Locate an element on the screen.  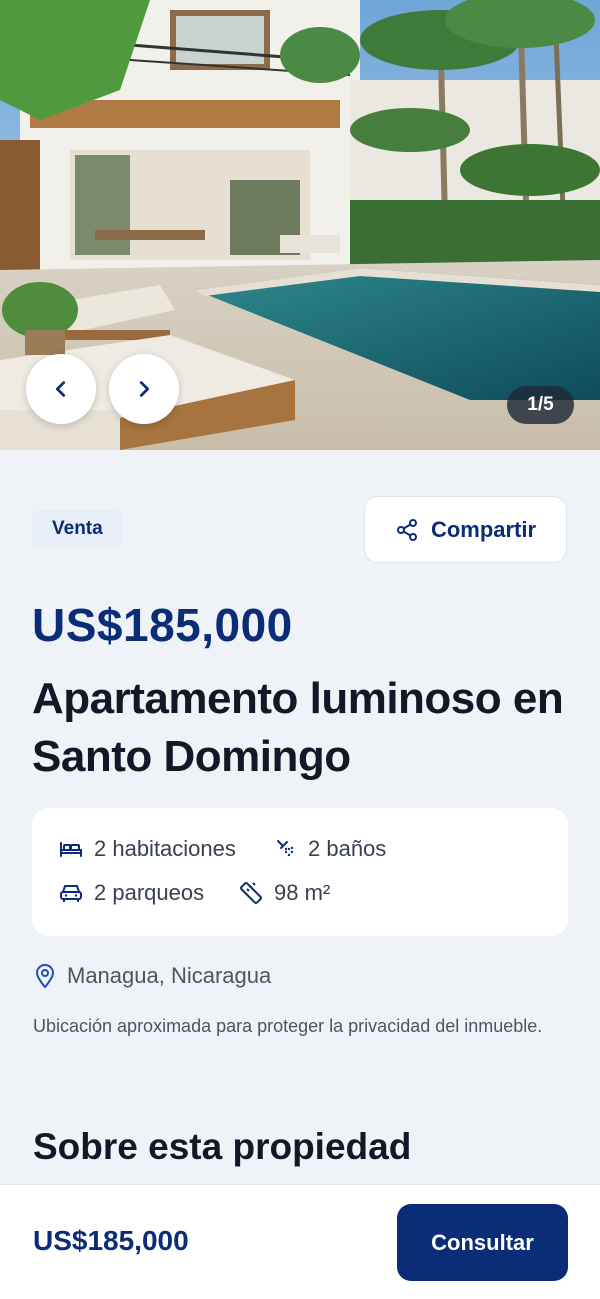
consult-button: Consultar is located at coordinates (482, 1242).